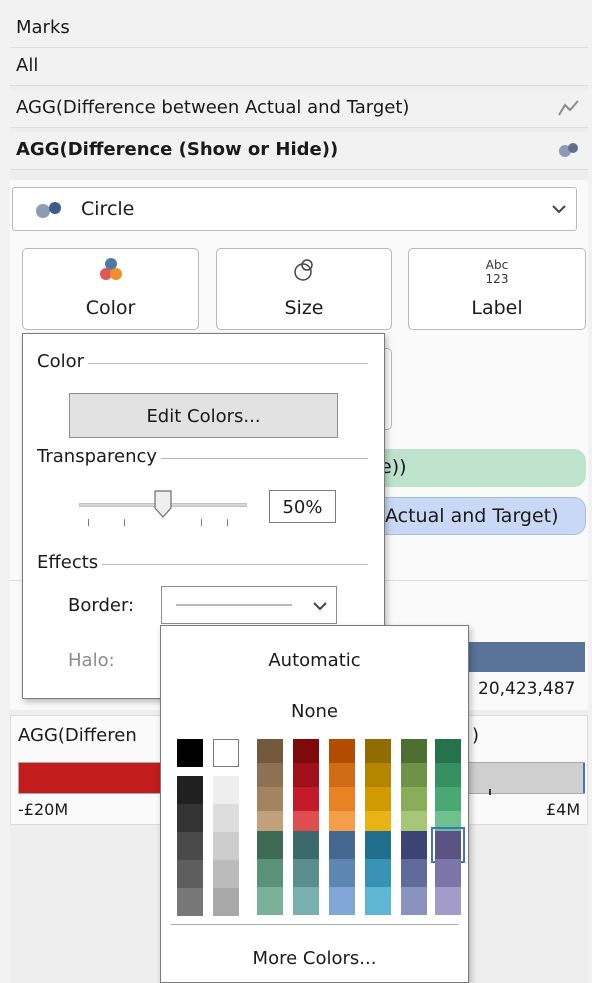  I want to click on line-mark-icon, so click(568, 108).